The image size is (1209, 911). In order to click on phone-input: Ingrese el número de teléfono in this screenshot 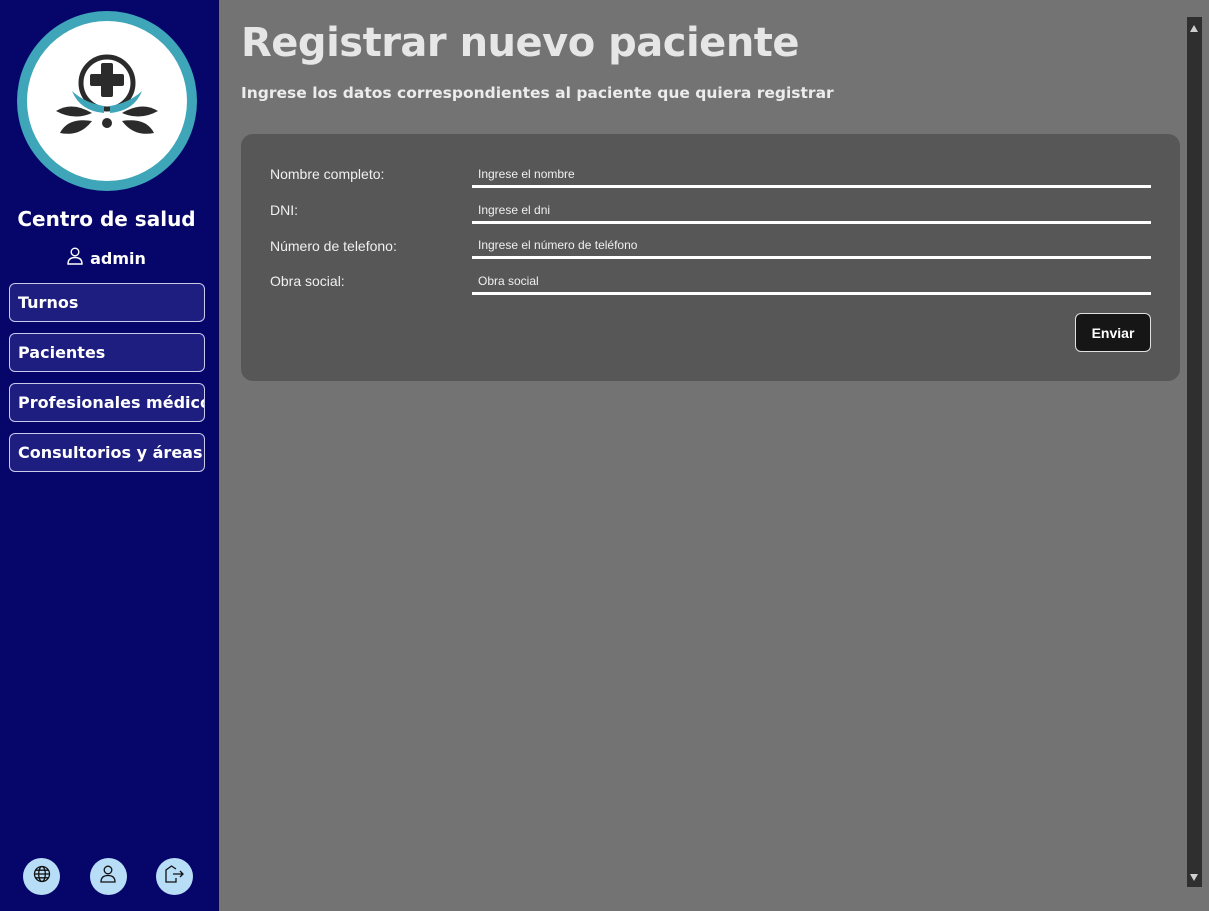, I will do `click(811, 246)`.